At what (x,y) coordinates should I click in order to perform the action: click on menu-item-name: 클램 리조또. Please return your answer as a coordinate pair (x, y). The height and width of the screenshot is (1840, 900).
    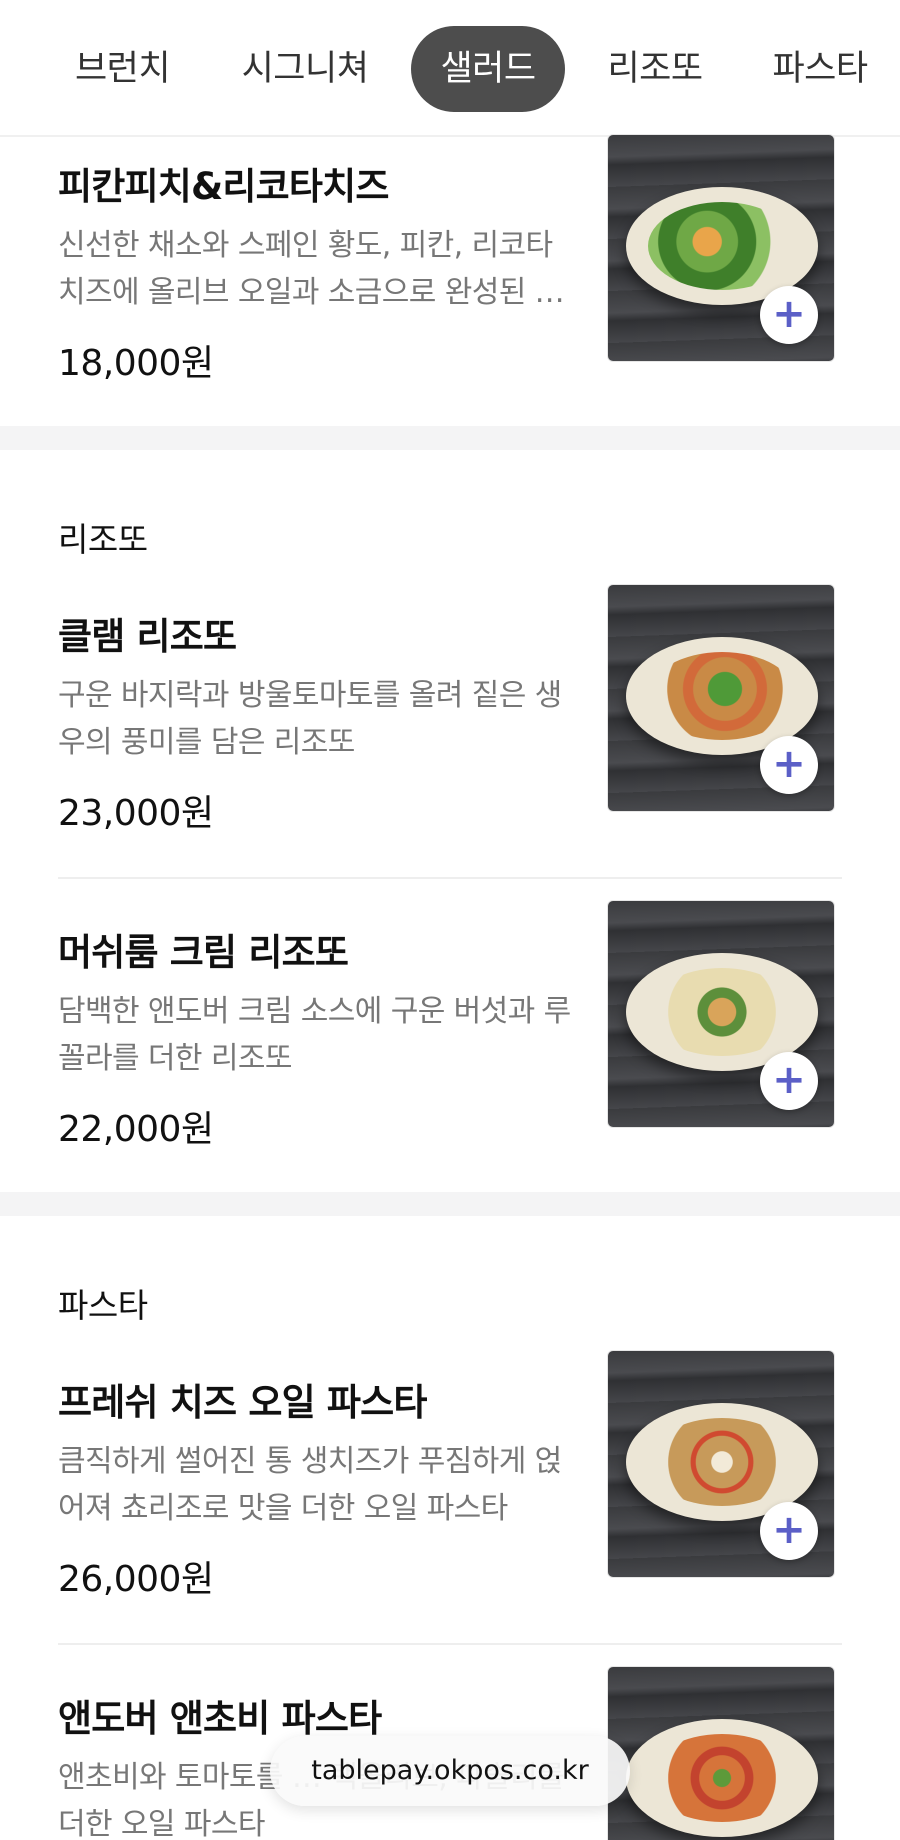
    Looking at the image, I should click on (147, 636).